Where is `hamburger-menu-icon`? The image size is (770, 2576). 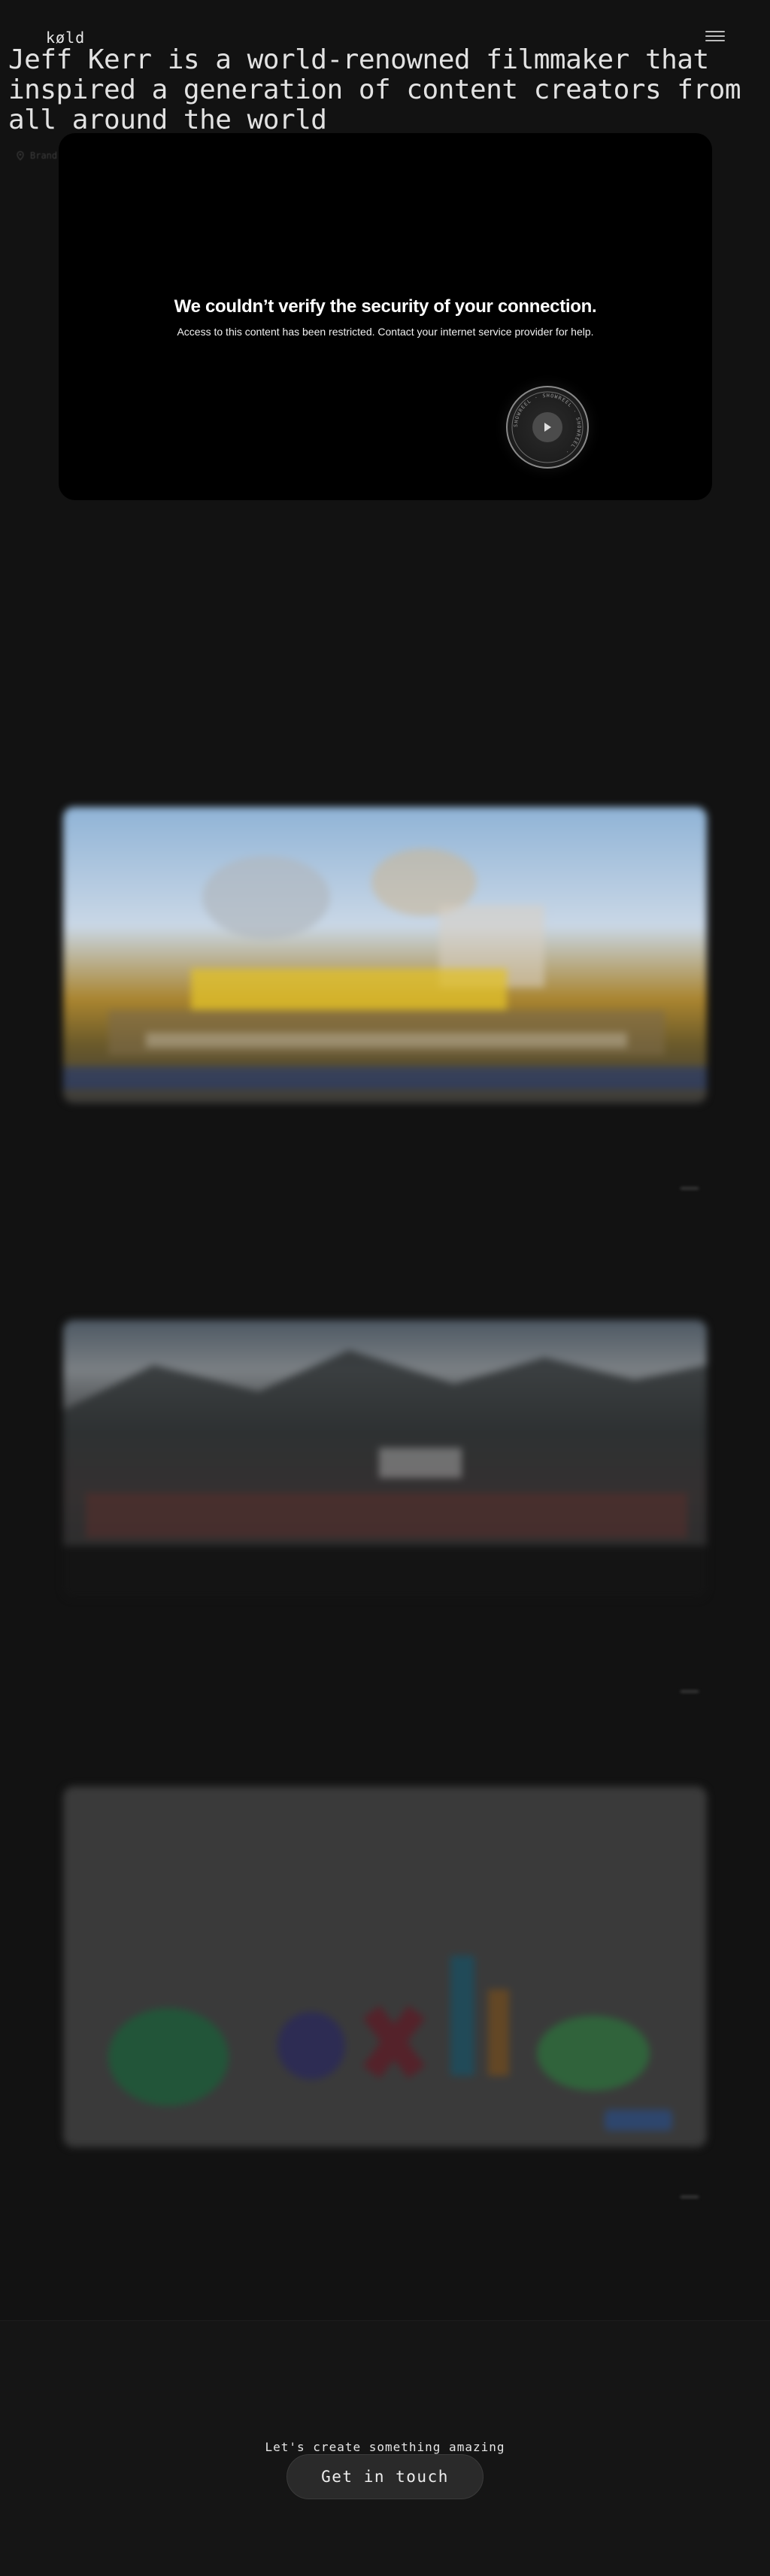 hamburger-menu-icon is located at coordinates (715, 35).